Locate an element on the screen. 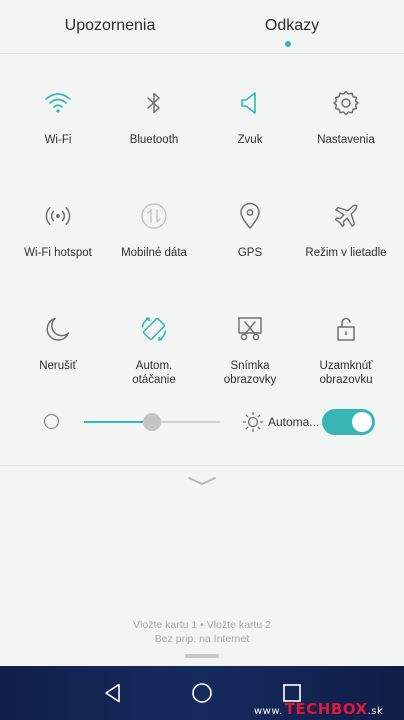 The height and width of the screenshot is (720, 404). brightness-low-icon is located at coordinates (51, 421).